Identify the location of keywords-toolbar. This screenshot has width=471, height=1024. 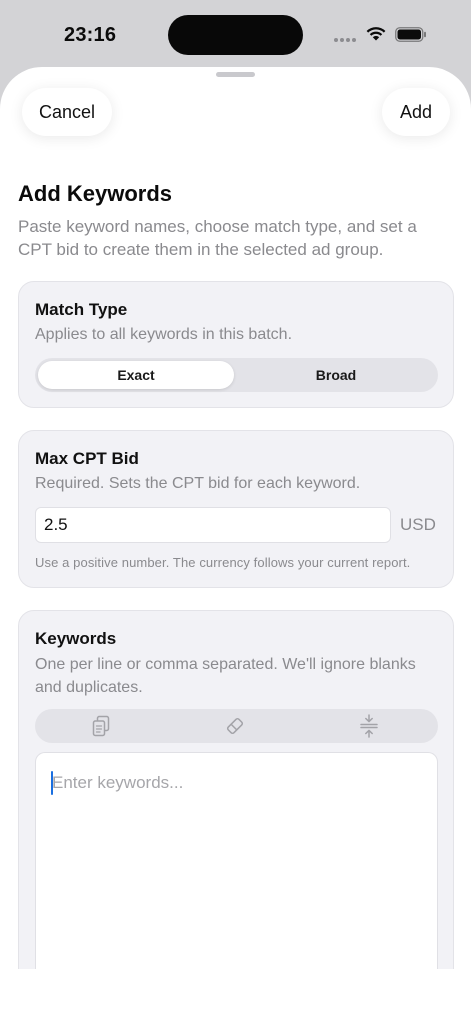
(236, 726).